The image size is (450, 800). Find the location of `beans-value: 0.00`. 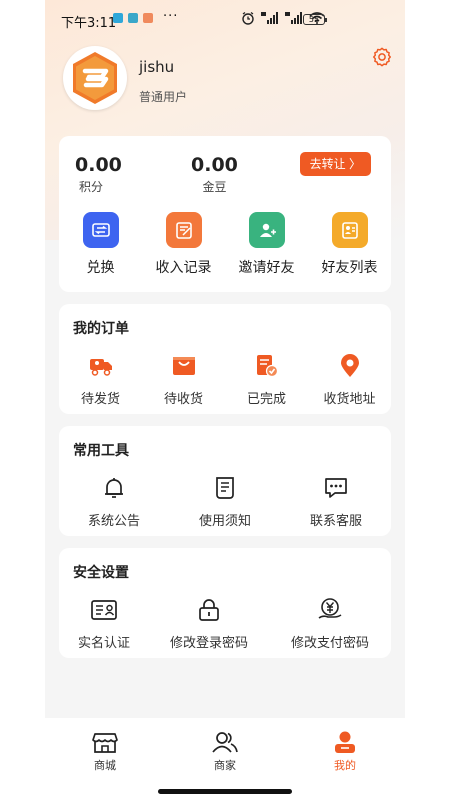

beans-value: 0.00 is located at coordinates (214, 165).